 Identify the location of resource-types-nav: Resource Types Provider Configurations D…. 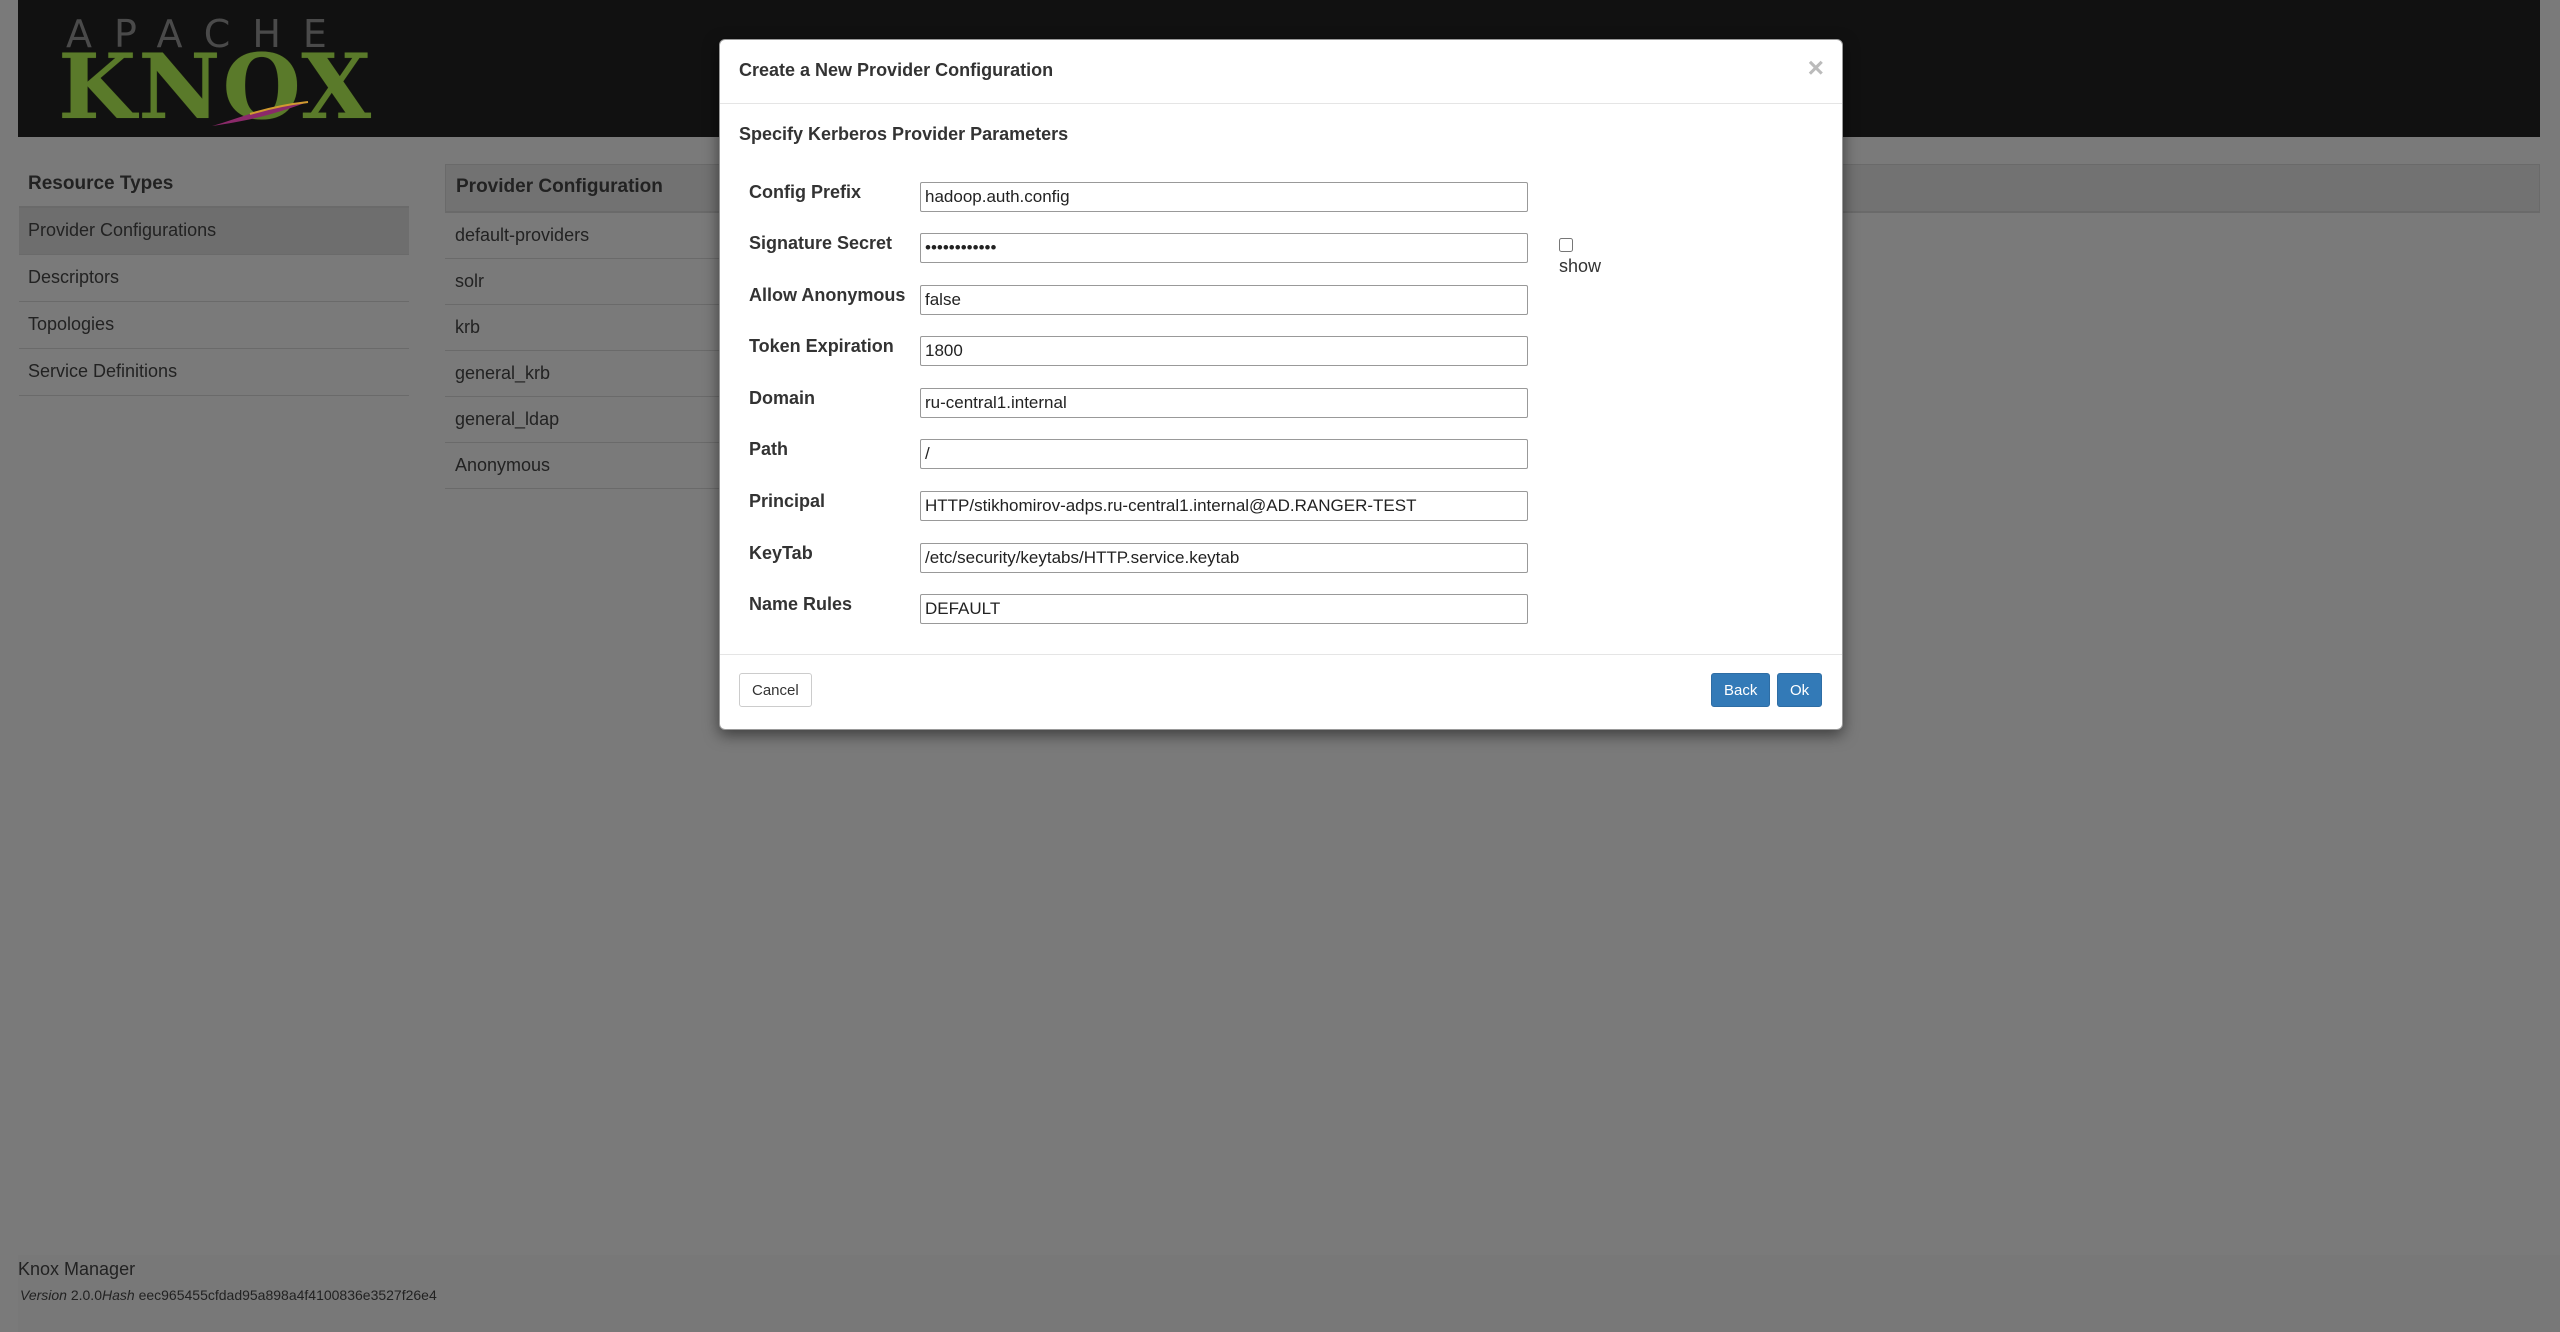
(214, 280).